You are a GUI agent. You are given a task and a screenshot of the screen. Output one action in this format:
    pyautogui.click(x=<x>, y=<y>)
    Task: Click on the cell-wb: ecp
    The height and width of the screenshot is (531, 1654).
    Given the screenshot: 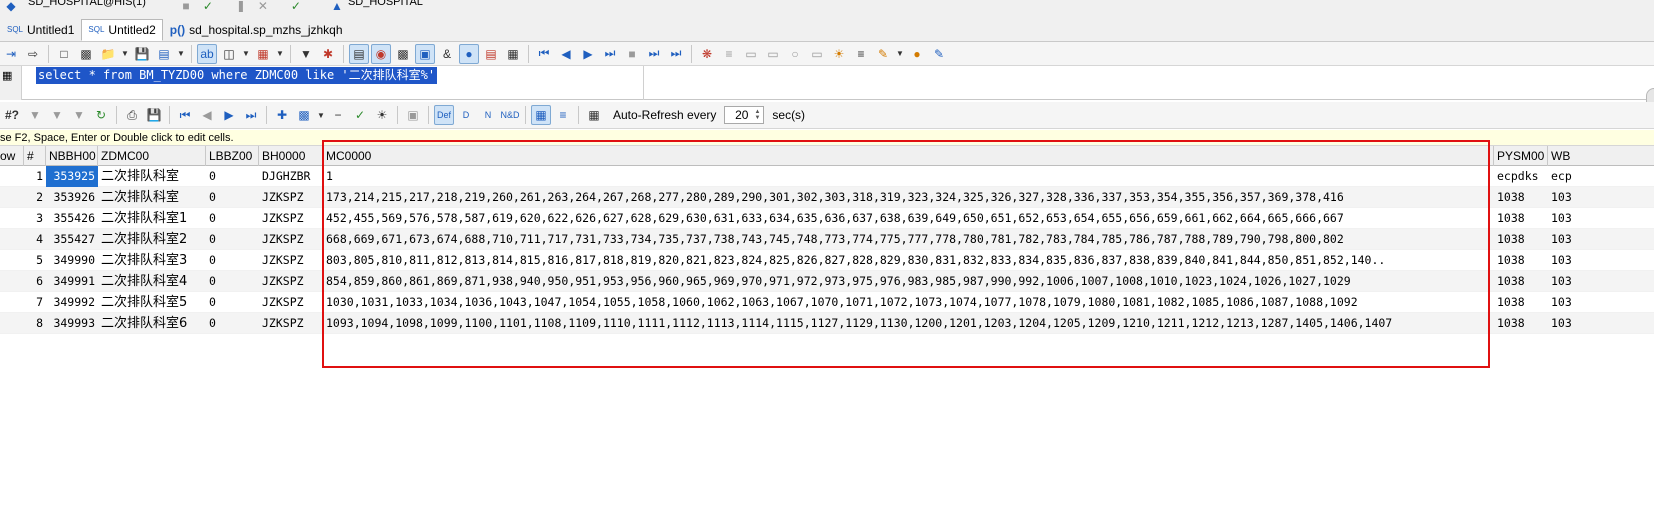 What is the action you would take?
    pyautogui.click(x=1601, y=176)
    